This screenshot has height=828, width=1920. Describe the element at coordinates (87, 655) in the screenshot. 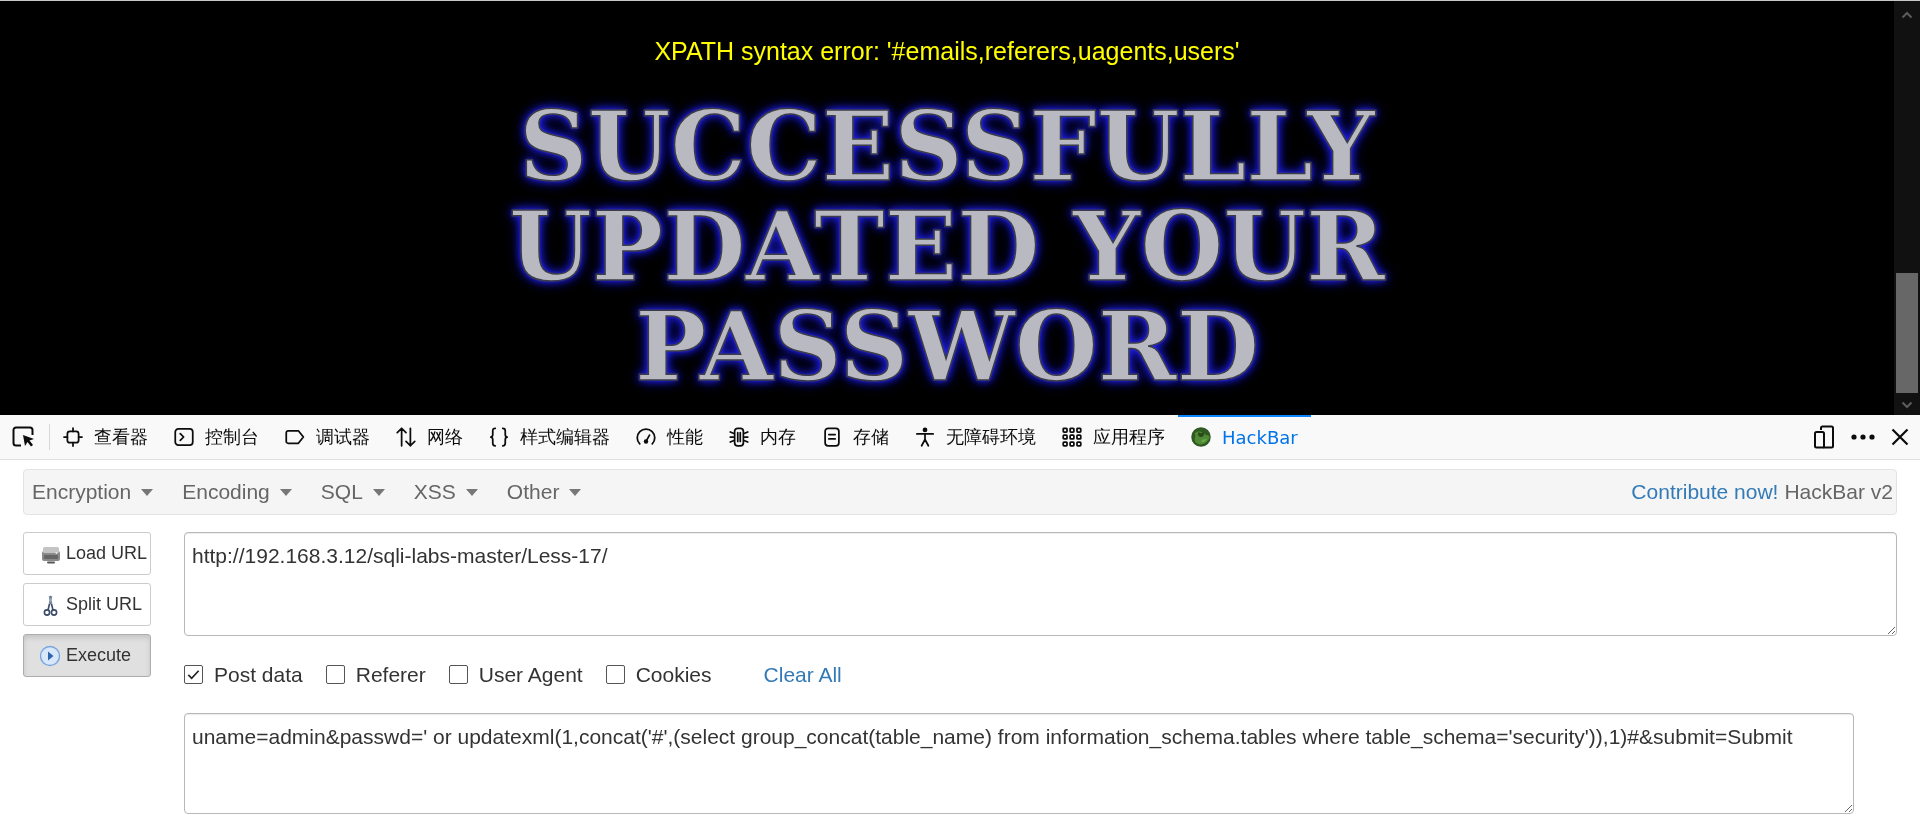

I see `execute-button: Execute` at that location.